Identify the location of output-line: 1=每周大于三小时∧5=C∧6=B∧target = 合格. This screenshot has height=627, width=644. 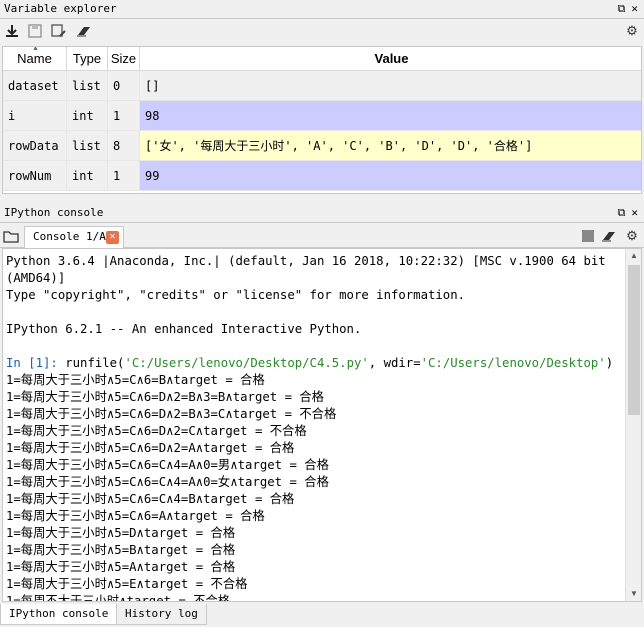
(135, 380).